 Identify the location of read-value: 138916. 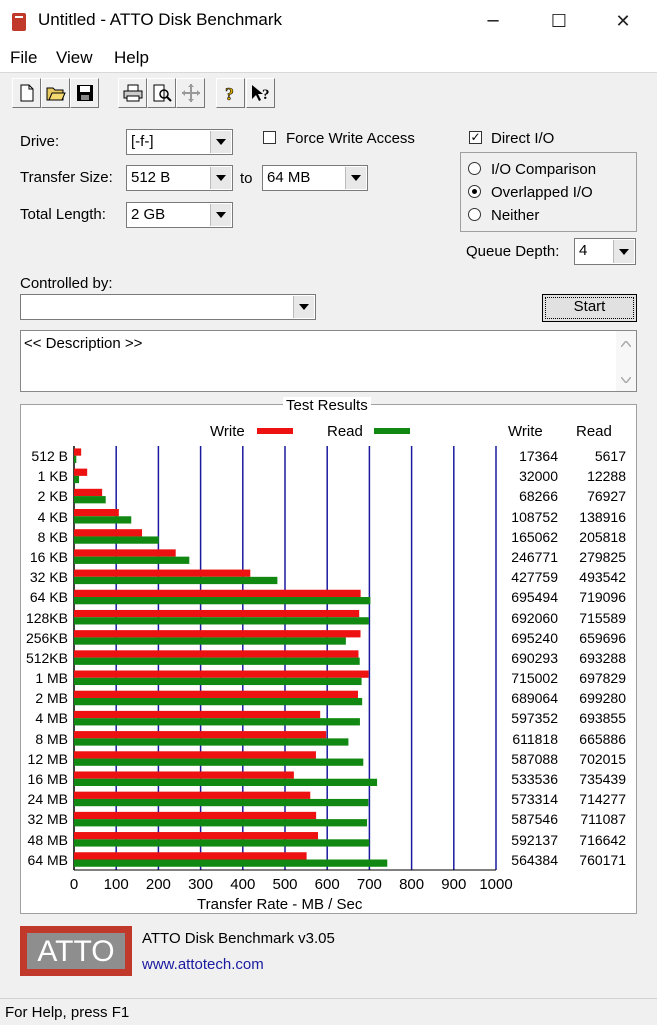
(602, 516).